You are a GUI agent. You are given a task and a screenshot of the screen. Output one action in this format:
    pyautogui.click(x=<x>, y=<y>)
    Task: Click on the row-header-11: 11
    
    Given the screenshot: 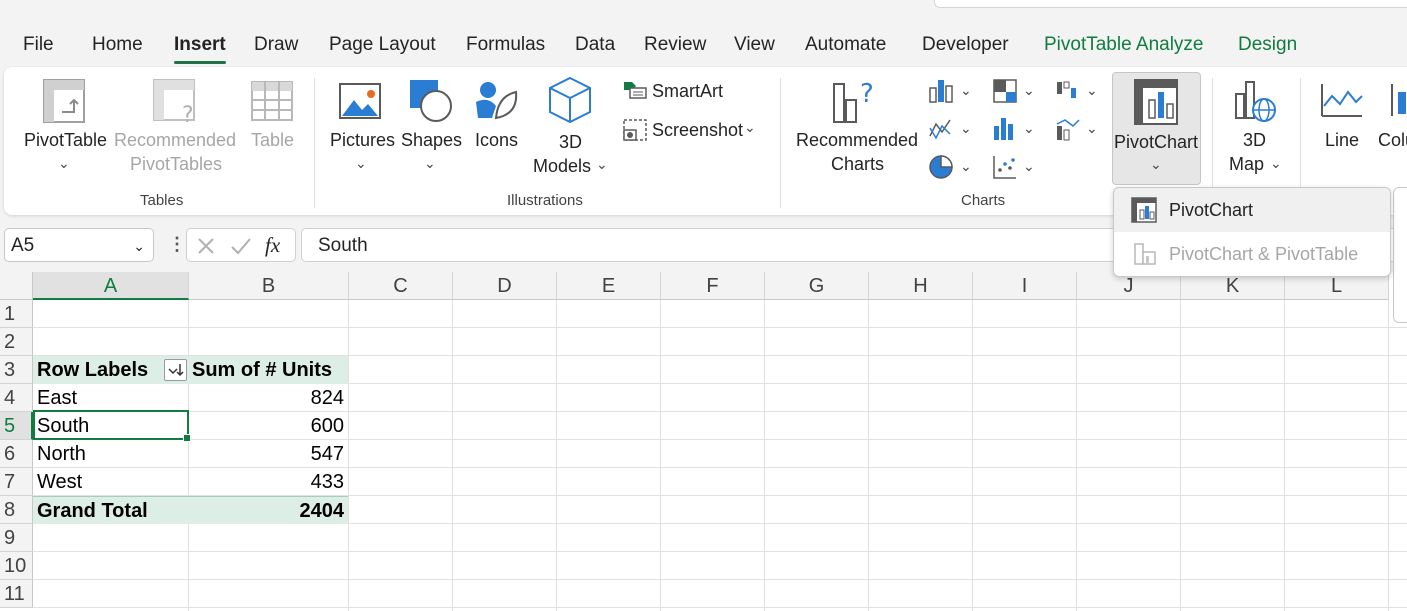 What is the action you would take?
    pyautogui.click(x=16, y=594)
    